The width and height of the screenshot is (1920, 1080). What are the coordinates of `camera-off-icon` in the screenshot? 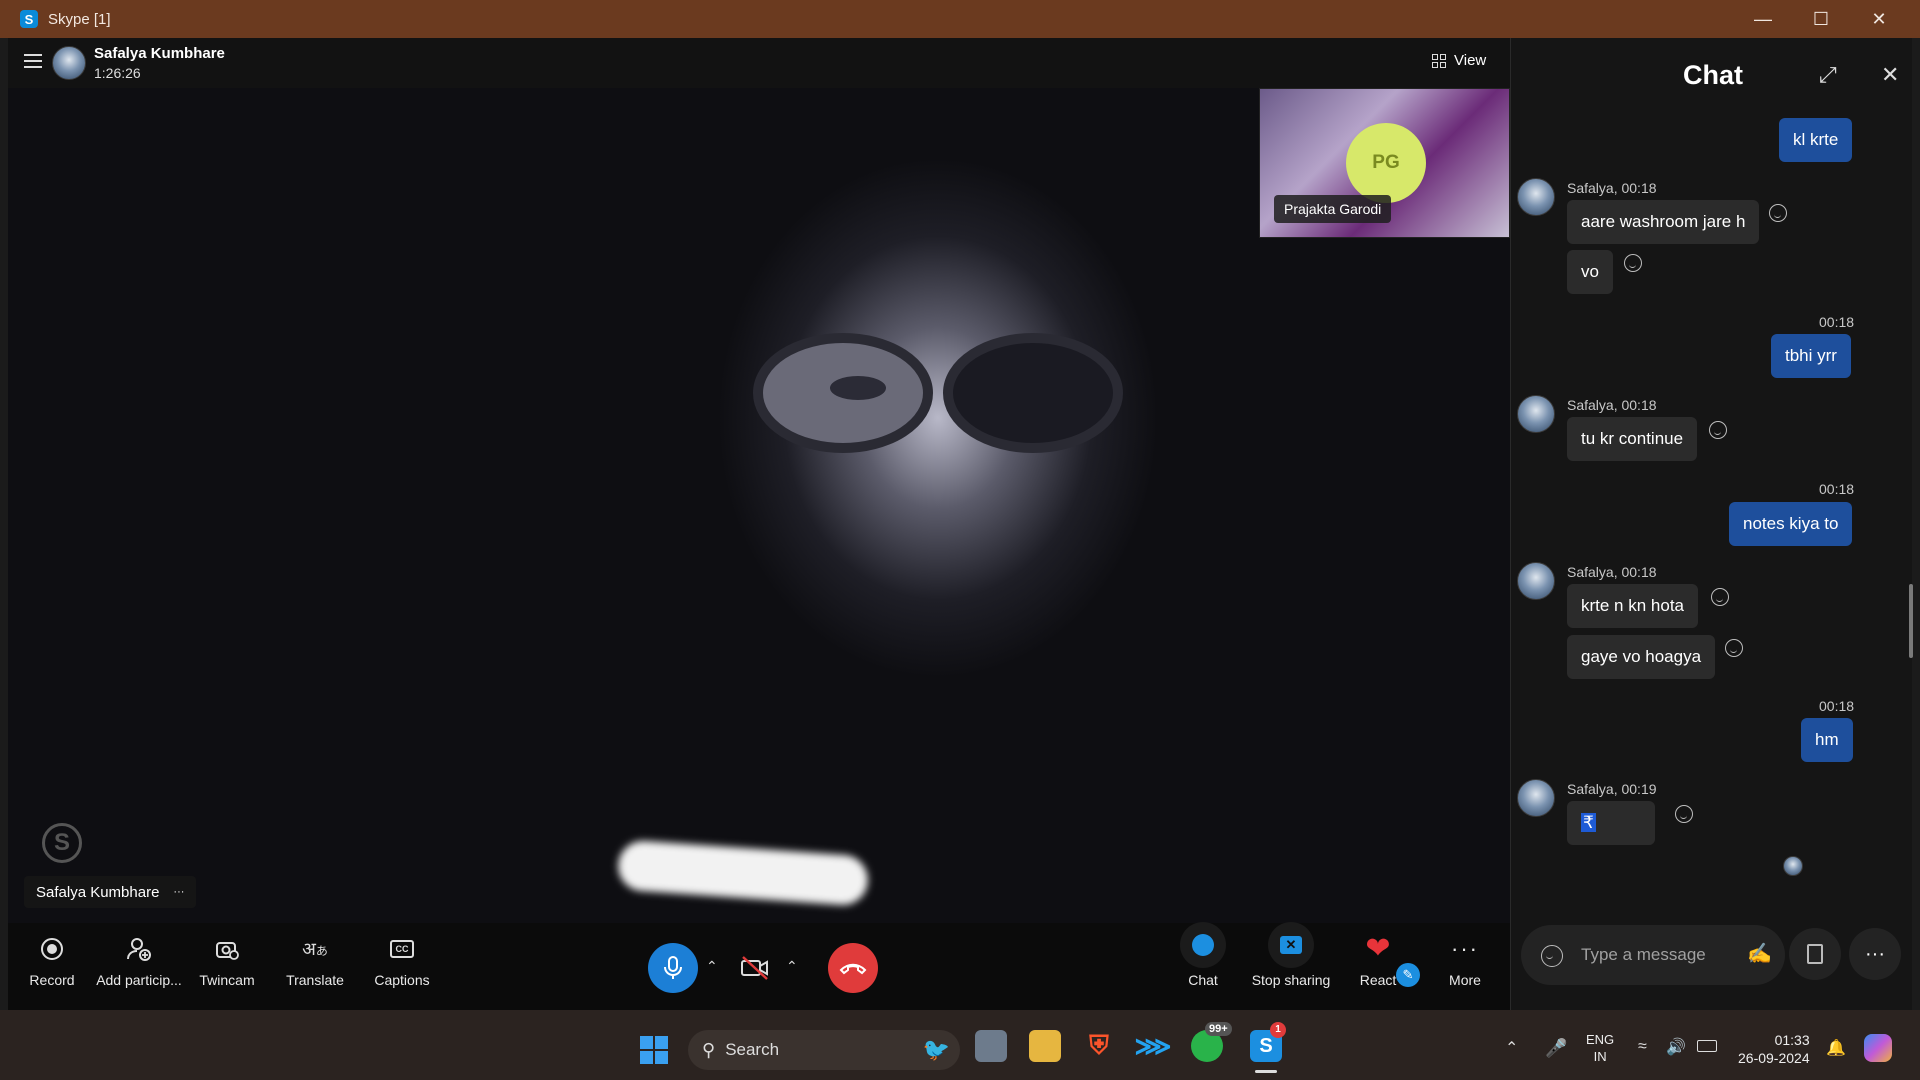 It's located at (754, 968).